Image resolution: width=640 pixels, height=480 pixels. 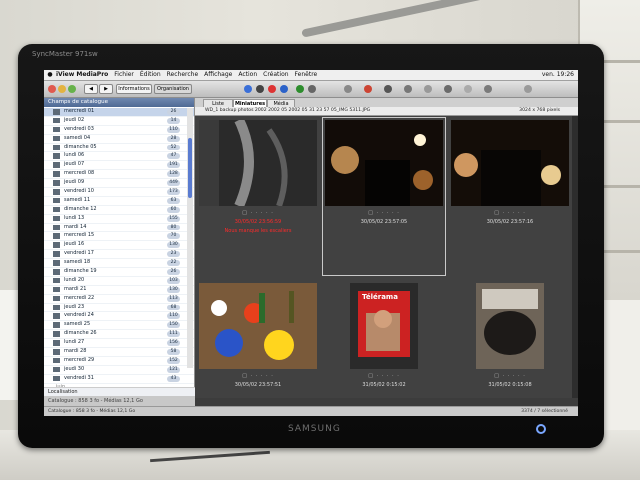 What do you see at coordinates (119, 102) in the screenshot?
I see `catalogue-fields-header: Champs de catalogue` at bounding box center [119, 102].